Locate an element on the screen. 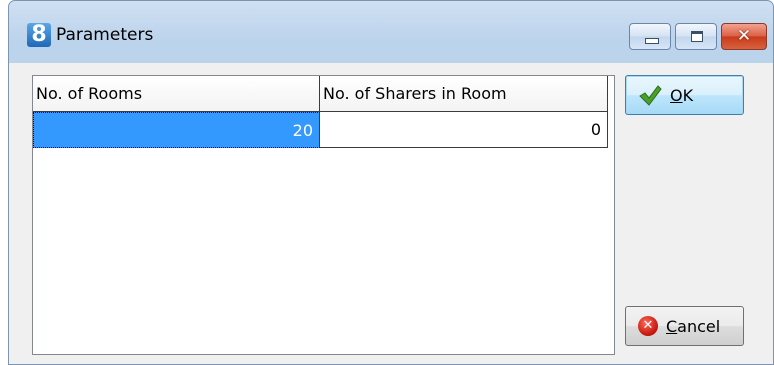 The height and width of the screenshot is (365, 774). column-header-sharers: No. of Sharers in Room is located at coordinates (464, 94).